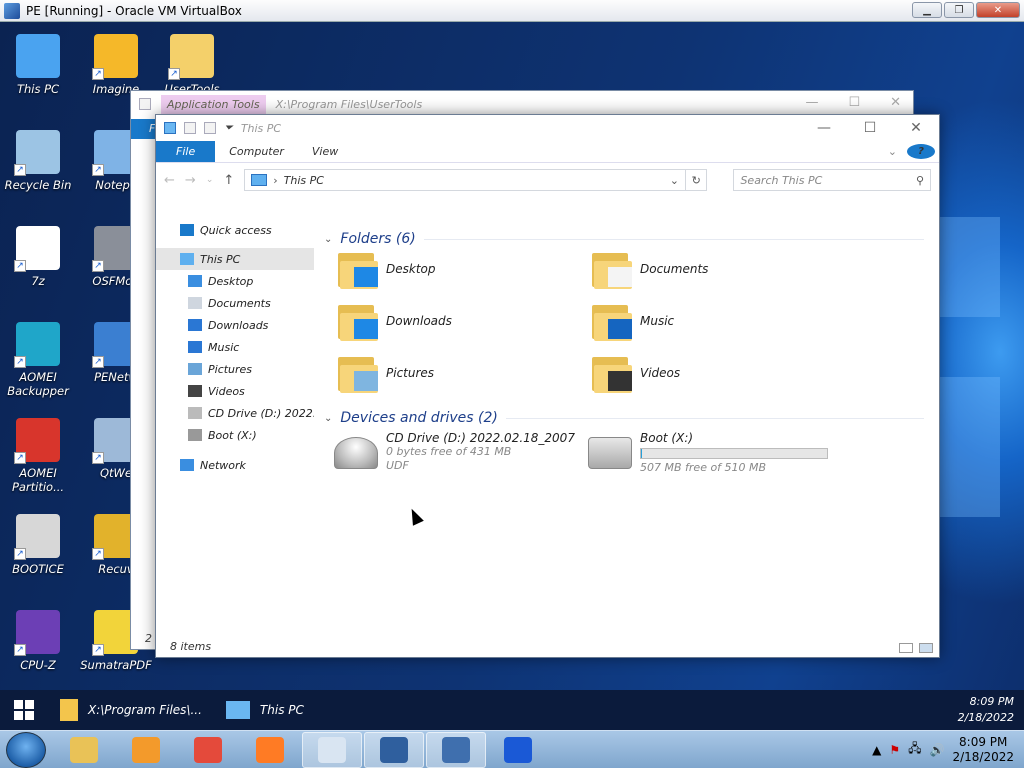 Image resolution: width=1024 pixels, height=768 pixels. What do you see at coordinates (261, 128) in the screenshot?
I see `window-title: This PC` at bounding box center [261, 128].